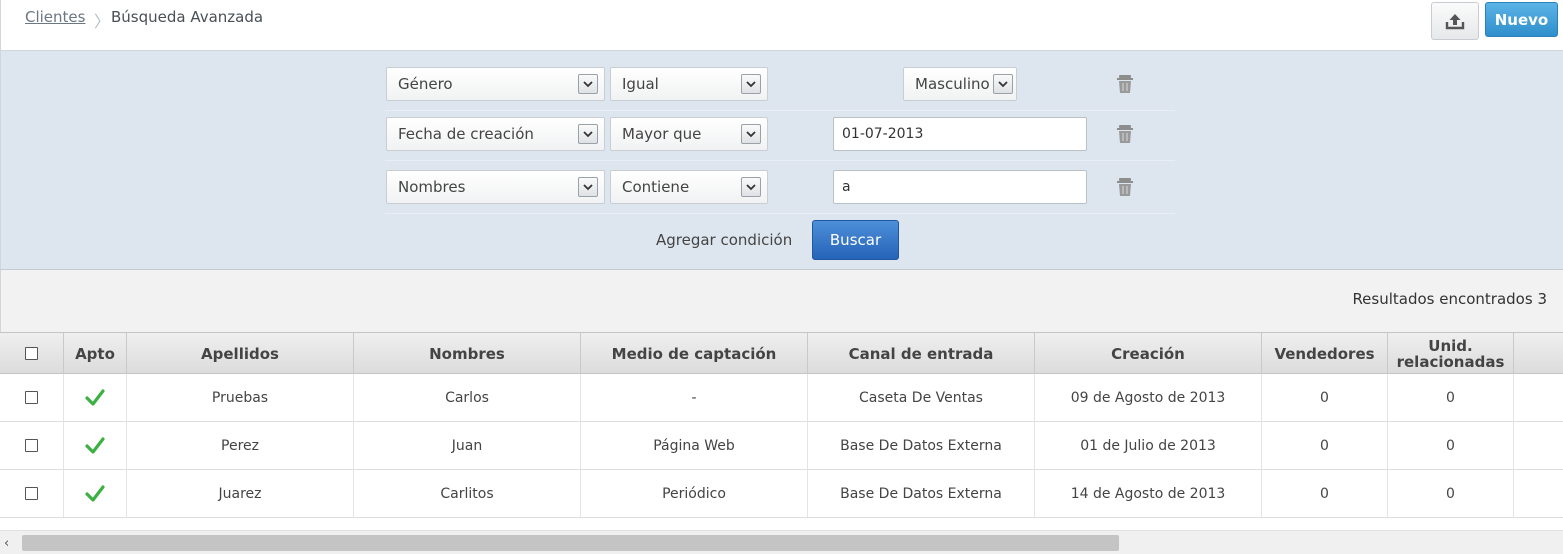 The image size is (1563, 554). Describe the element at coordinates (694, 397) in the screenshot. I see `medio-cell: -` at that location.